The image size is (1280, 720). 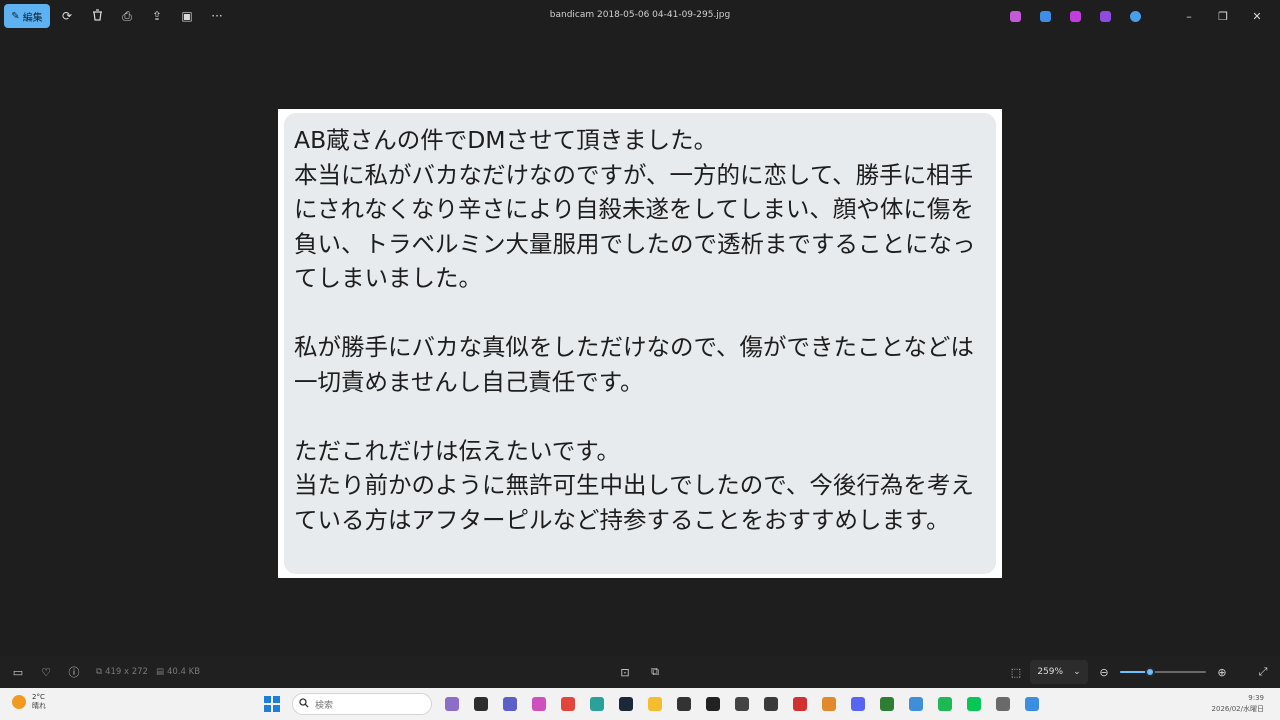 I want to click on notepad-button, so click(x=916, y=704).